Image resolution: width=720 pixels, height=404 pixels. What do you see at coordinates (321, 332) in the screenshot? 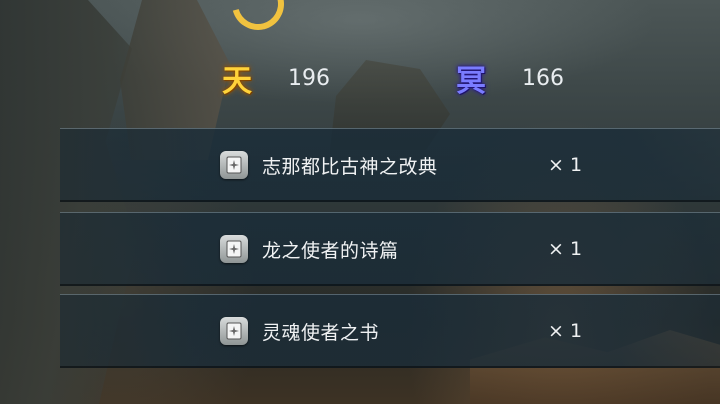
I see `reward-name: 灵魂使者之书` at bounding box center [321, 332].